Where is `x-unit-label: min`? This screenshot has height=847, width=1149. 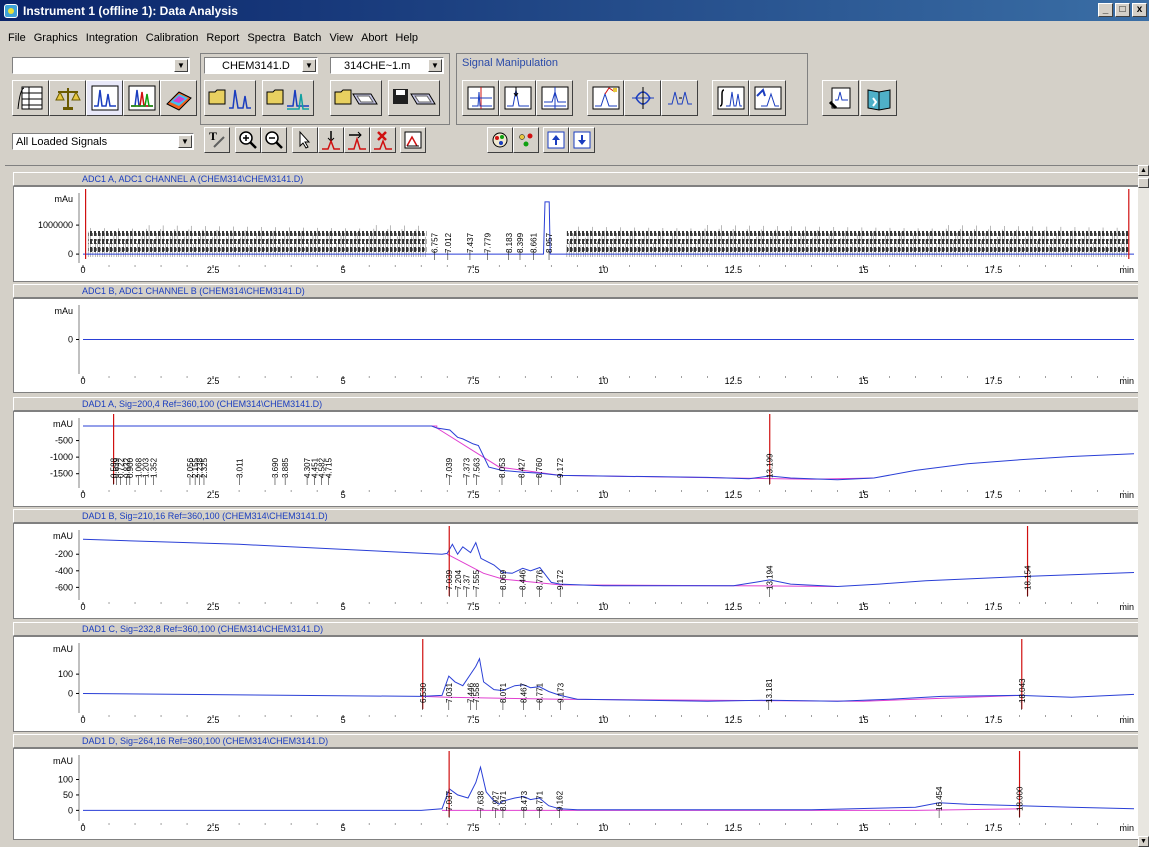
x-unit-label: min is located at coordinates (1126, 270).